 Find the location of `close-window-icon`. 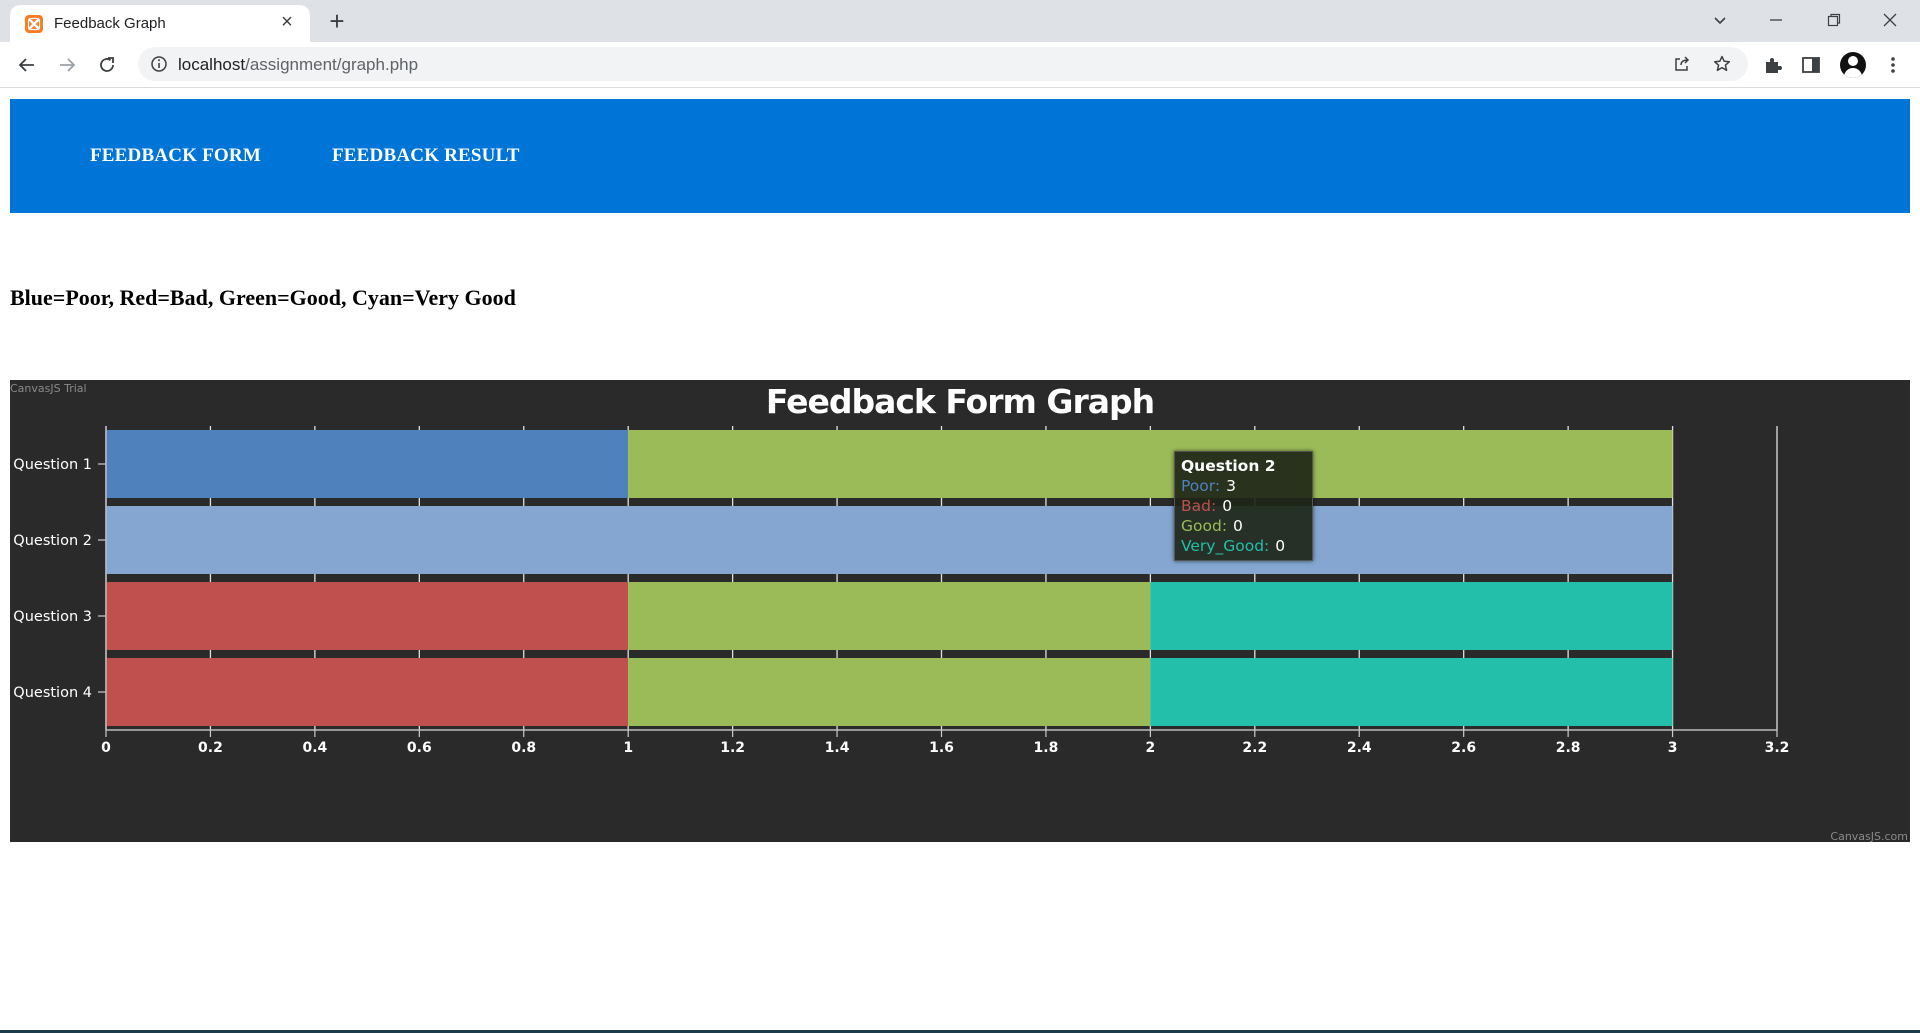

close-window-icon is located at coordinates (1890, 20).